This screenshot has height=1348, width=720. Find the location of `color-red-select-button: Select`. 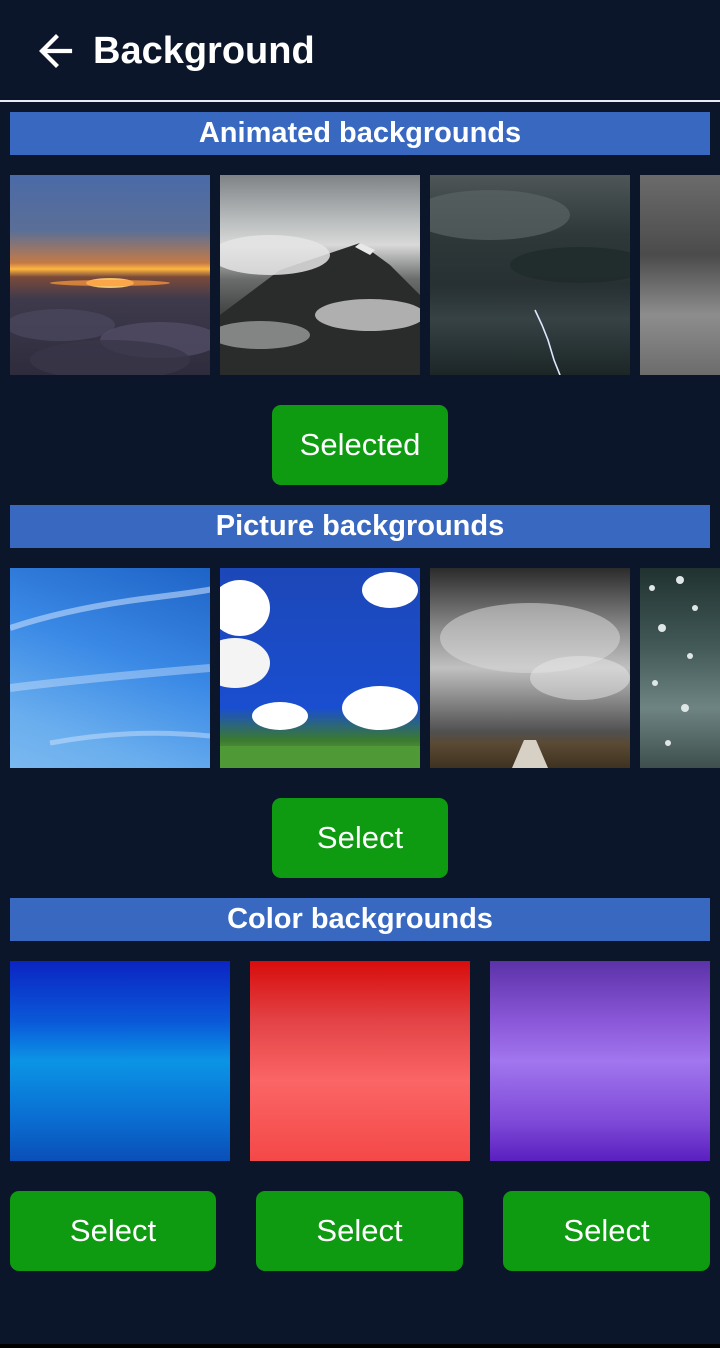

color-red-select-button: Select is located at coordinates (359, 1231).